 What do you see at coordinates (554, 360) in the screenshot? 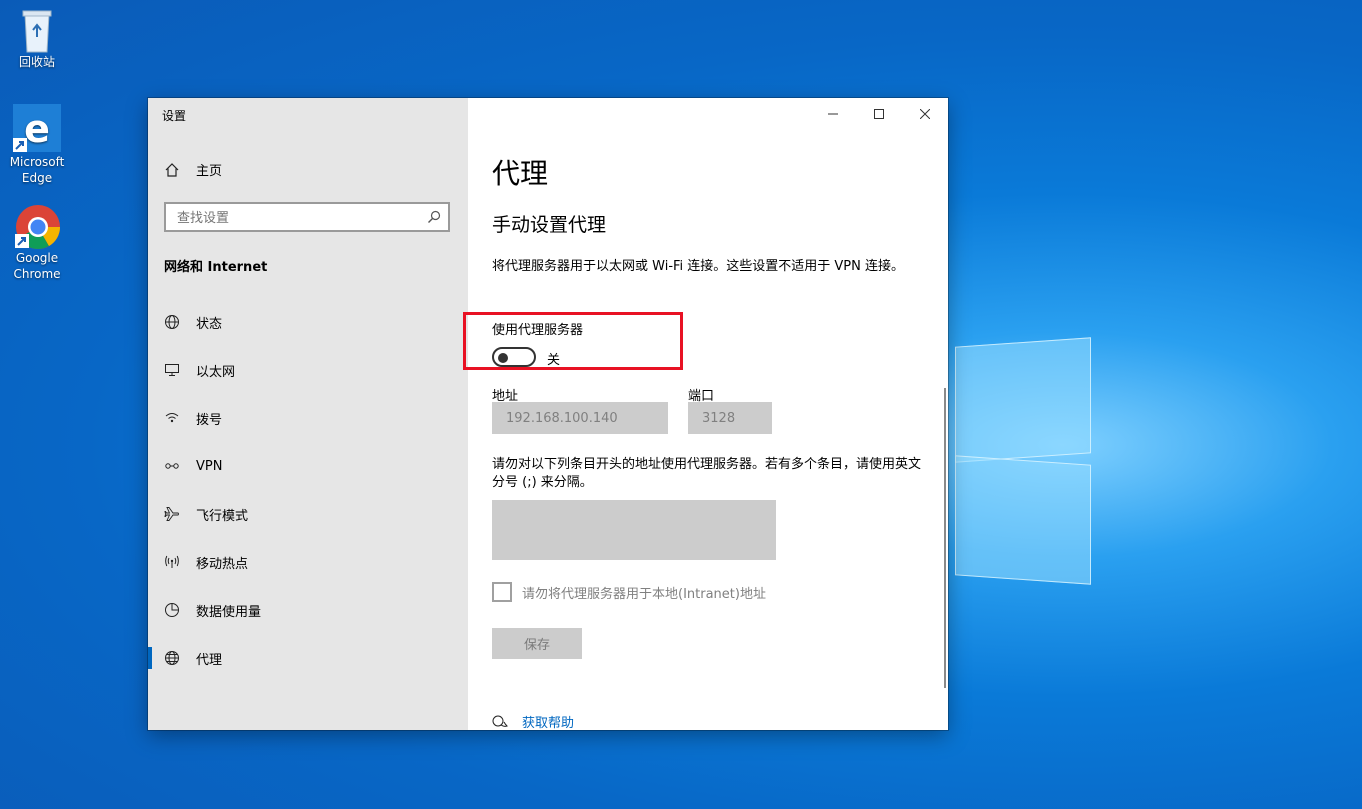
I see `toggle-state-label: 关` at bounding box center [554, 360].